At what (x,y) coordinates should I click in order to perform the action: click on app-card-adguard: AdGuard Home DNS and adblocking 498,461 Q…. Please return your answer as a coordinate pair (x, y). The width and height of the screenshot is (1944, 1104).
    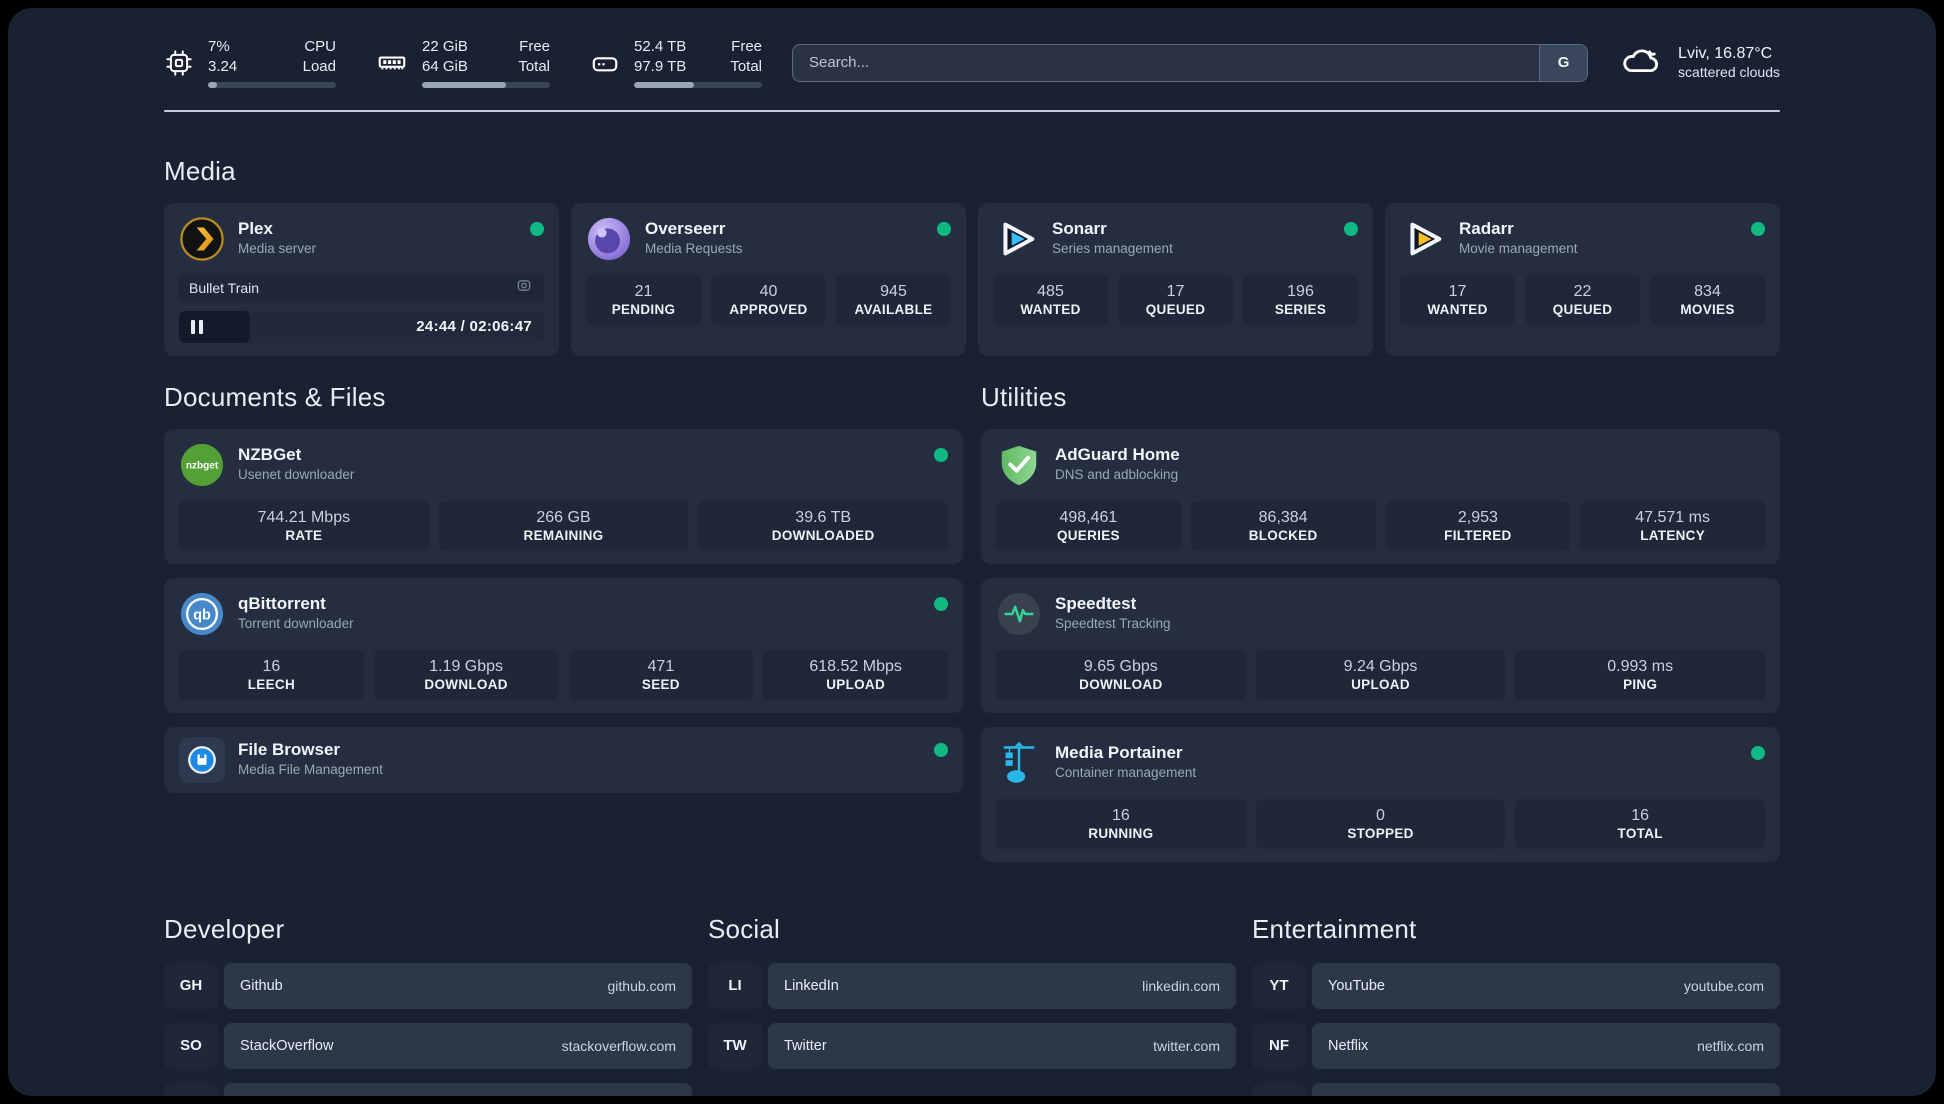
    Looking at the image, I should click on (1380, 496).